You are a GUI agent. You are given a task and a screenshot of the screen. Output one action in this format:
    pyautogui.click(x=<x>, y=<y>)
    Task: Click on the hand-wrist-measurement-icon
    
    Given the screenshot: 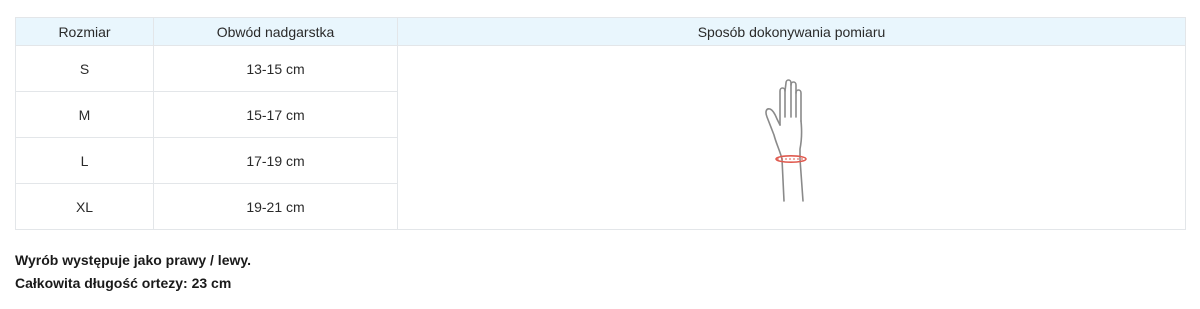 What is the action you would take?
    pyautogui.click(x=785, y=140)
    